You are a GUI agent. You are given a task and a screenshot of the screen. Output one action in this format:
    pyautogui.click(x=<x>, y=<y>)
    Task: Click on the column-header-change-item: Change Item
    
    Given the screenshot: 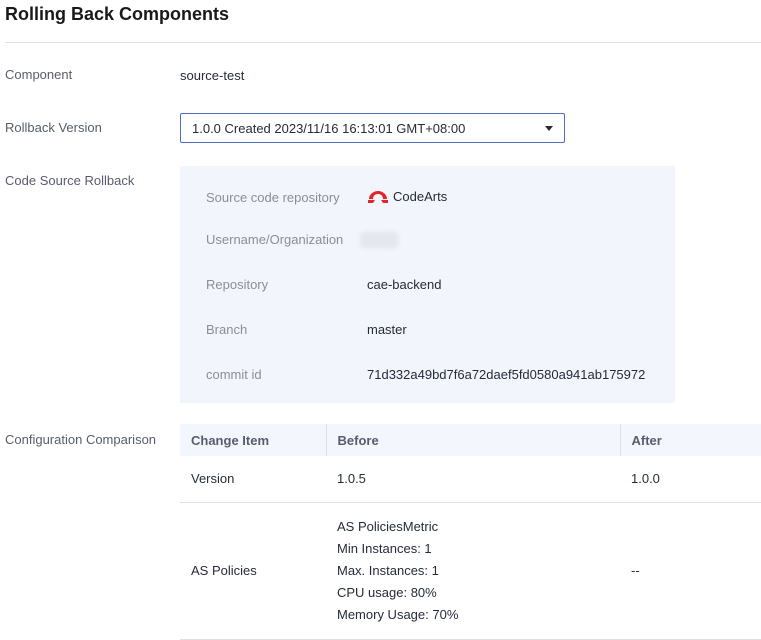 What is the action you would take?
    pyautogui.click(x=253, y=440)
    